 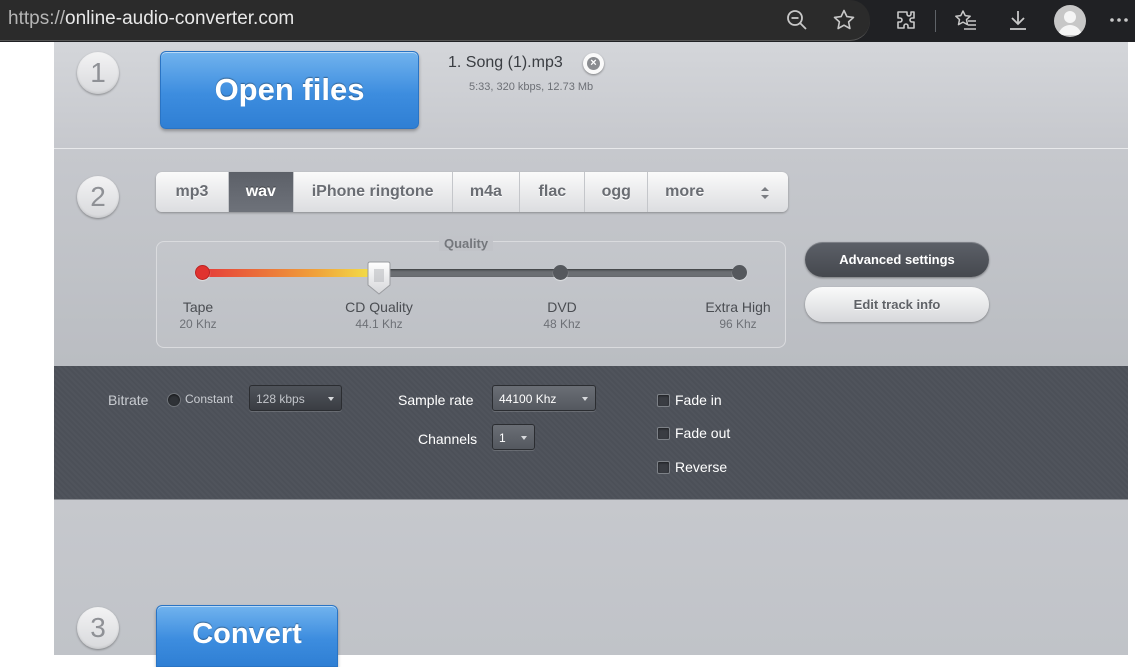 I want to click on slider-stop-dvd, so click(x=560, y=272).